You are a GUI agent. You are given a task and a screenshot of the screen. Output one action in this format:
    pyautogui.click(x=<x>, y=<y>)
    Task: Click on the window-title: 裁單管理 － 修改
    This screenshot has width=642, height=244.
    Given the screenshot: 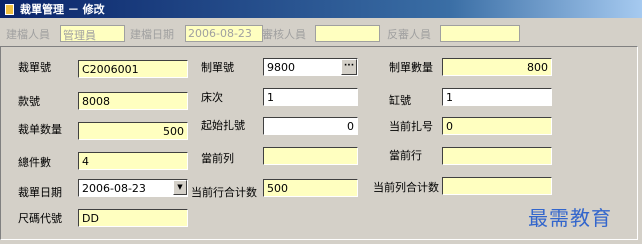 What is the action you would take?
    pyautogui.click(x=62, y=9)
    